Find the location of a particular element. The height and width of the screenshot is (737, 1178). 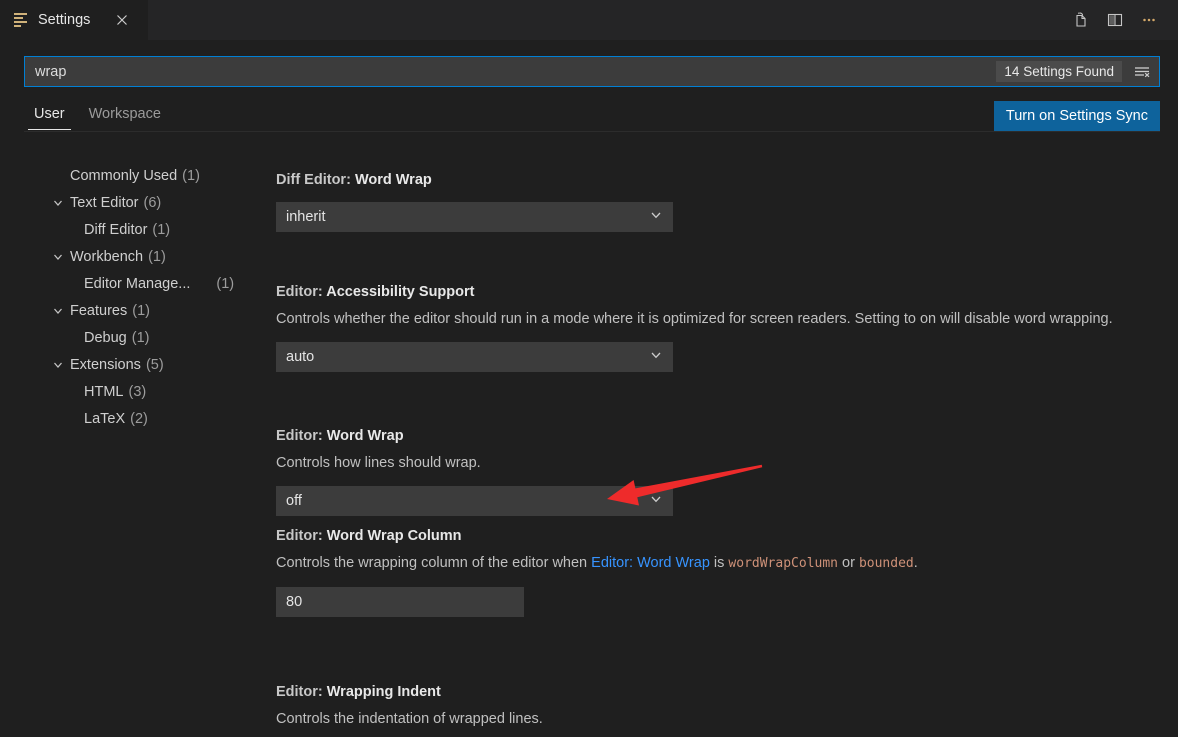

results-count-badge: 14 Settings Found is located at coordinates (1059, 71).